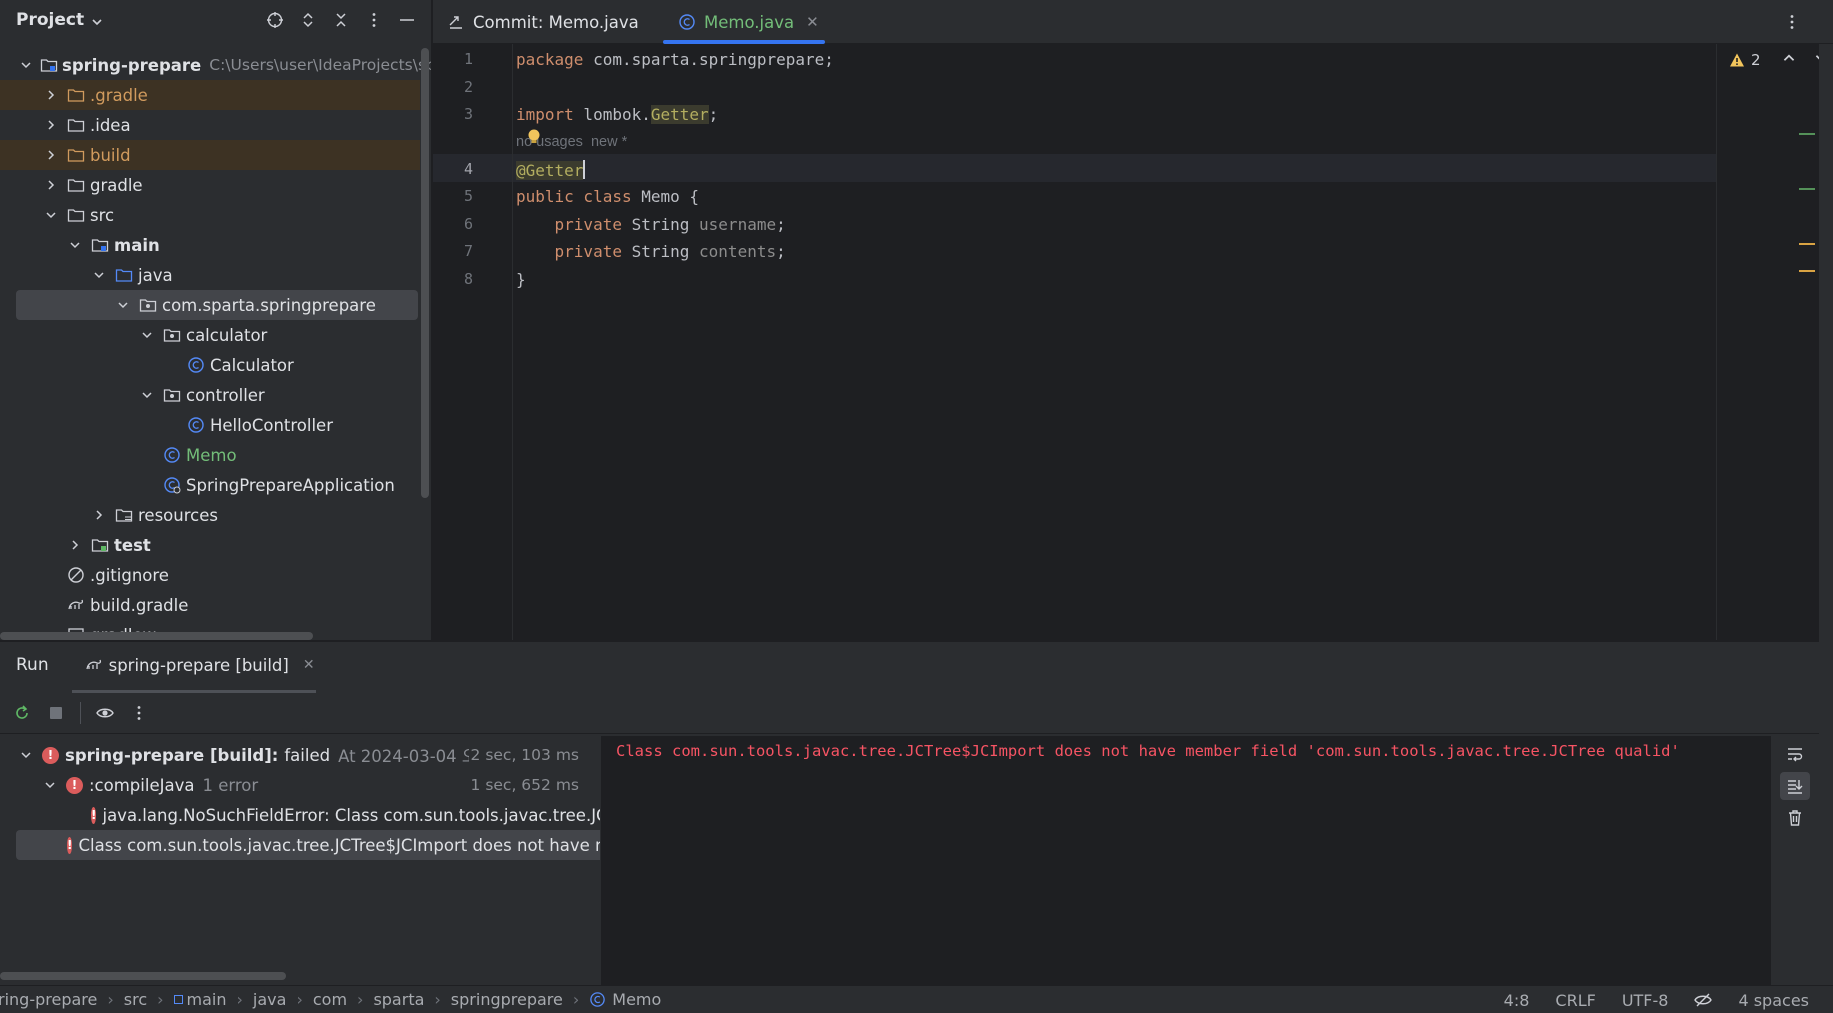 The height and width of the screenshot is (1013, 1833). What do you see at coordinates (1779, 60) in the screenshot?
I see `warnings-indicator: 2` at bounding box center [1779, 60].